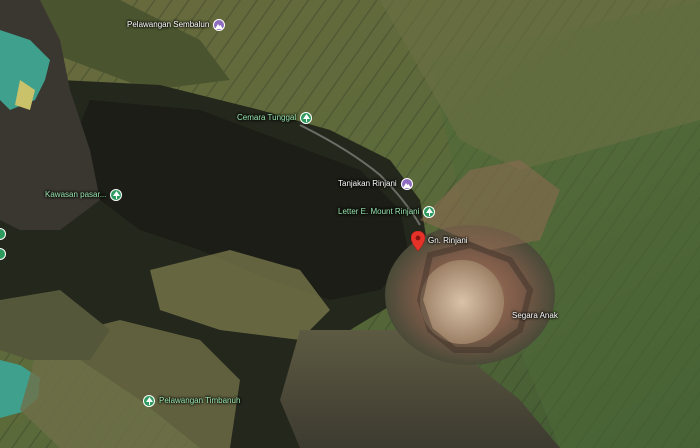 The width and height of the screenshot is (700, 448). I want to click on place-tanjakan-rinjani: Tanjakan Rinjani, so click(375, 184).